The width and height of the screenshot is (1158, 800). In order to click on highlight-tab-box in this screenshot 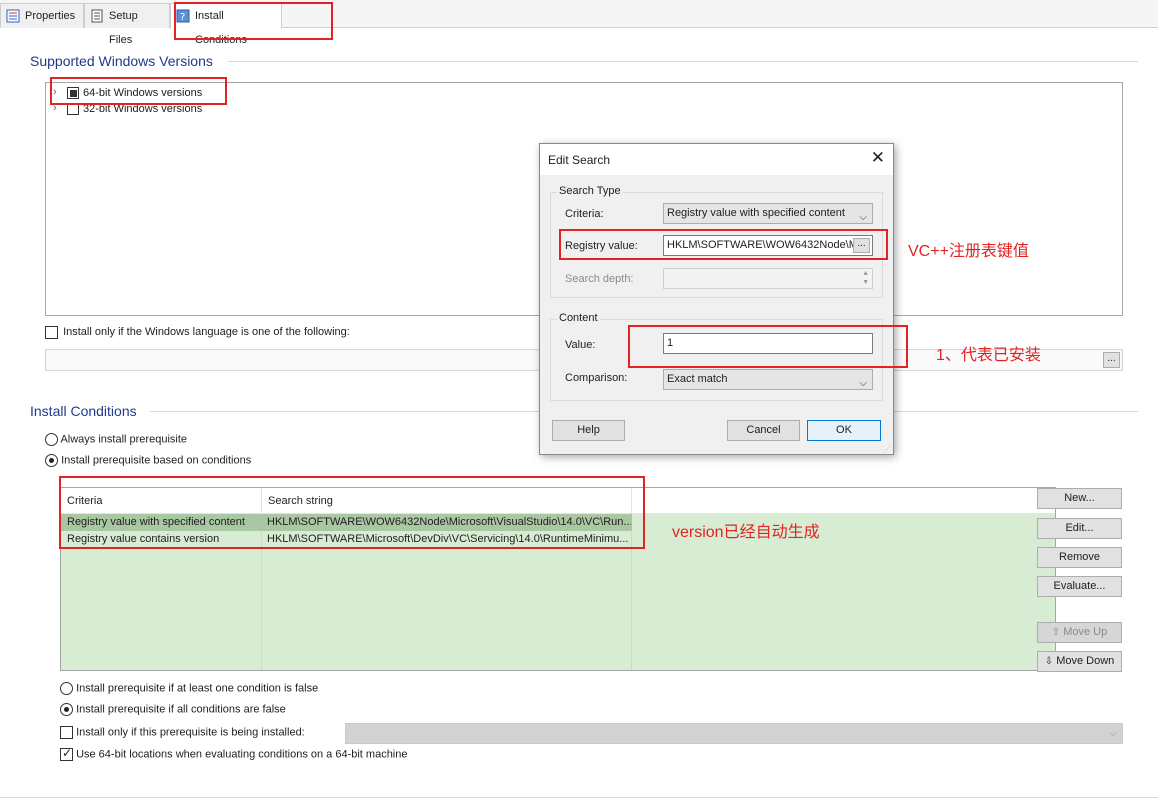, I will do `click(253, 21)`.